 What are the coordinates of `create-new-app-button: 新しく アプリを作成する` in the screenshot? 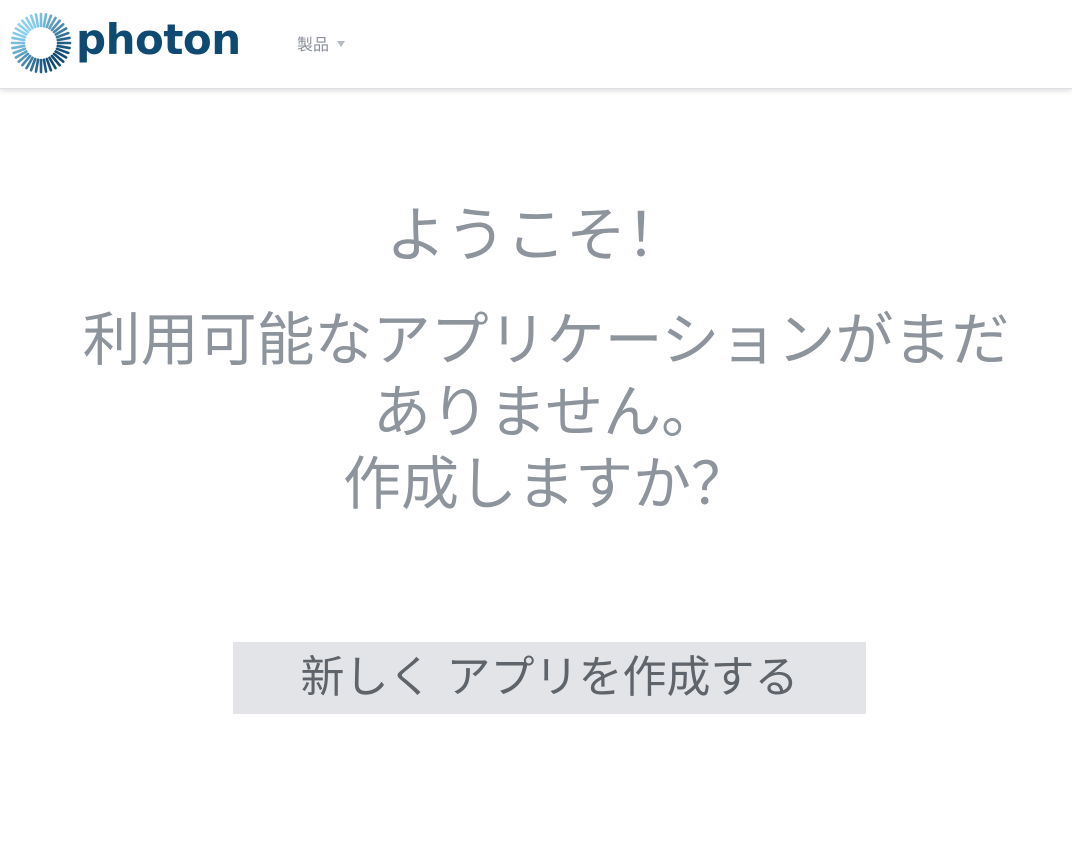 It's located at (549, 678).